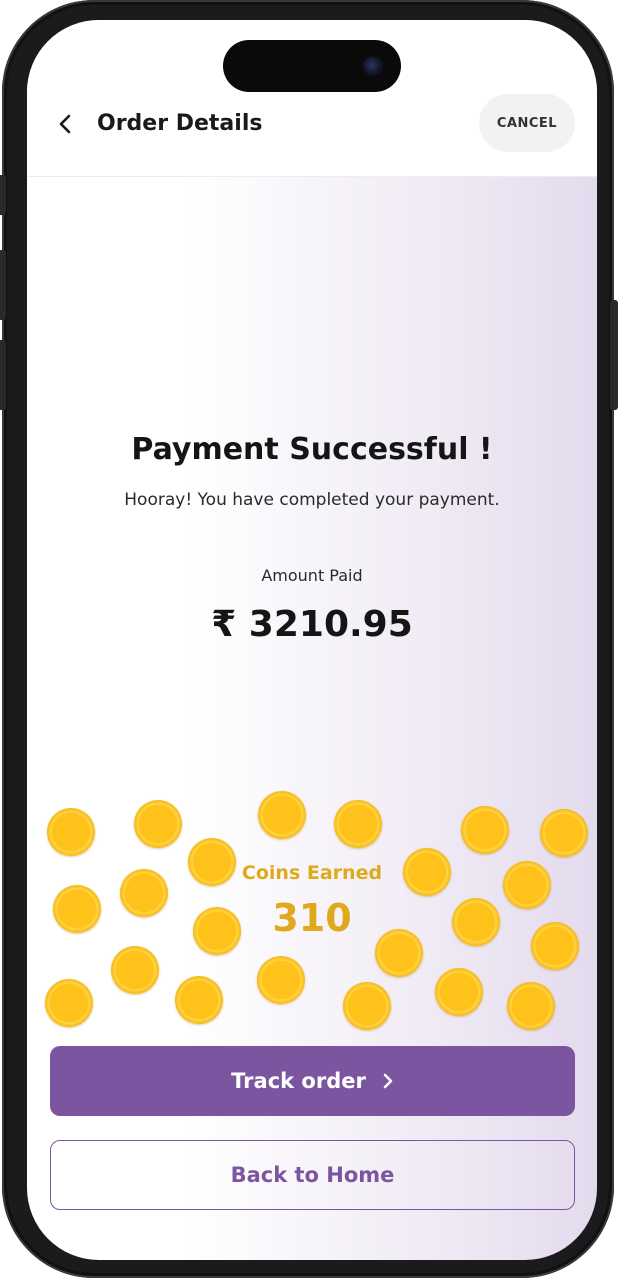 The image size is (618, 1280). What do you see at coordinates (312, 1175) in the screenshot?
I see `back-to-home-button: Back to Home` at bounding box center [312, 1175].